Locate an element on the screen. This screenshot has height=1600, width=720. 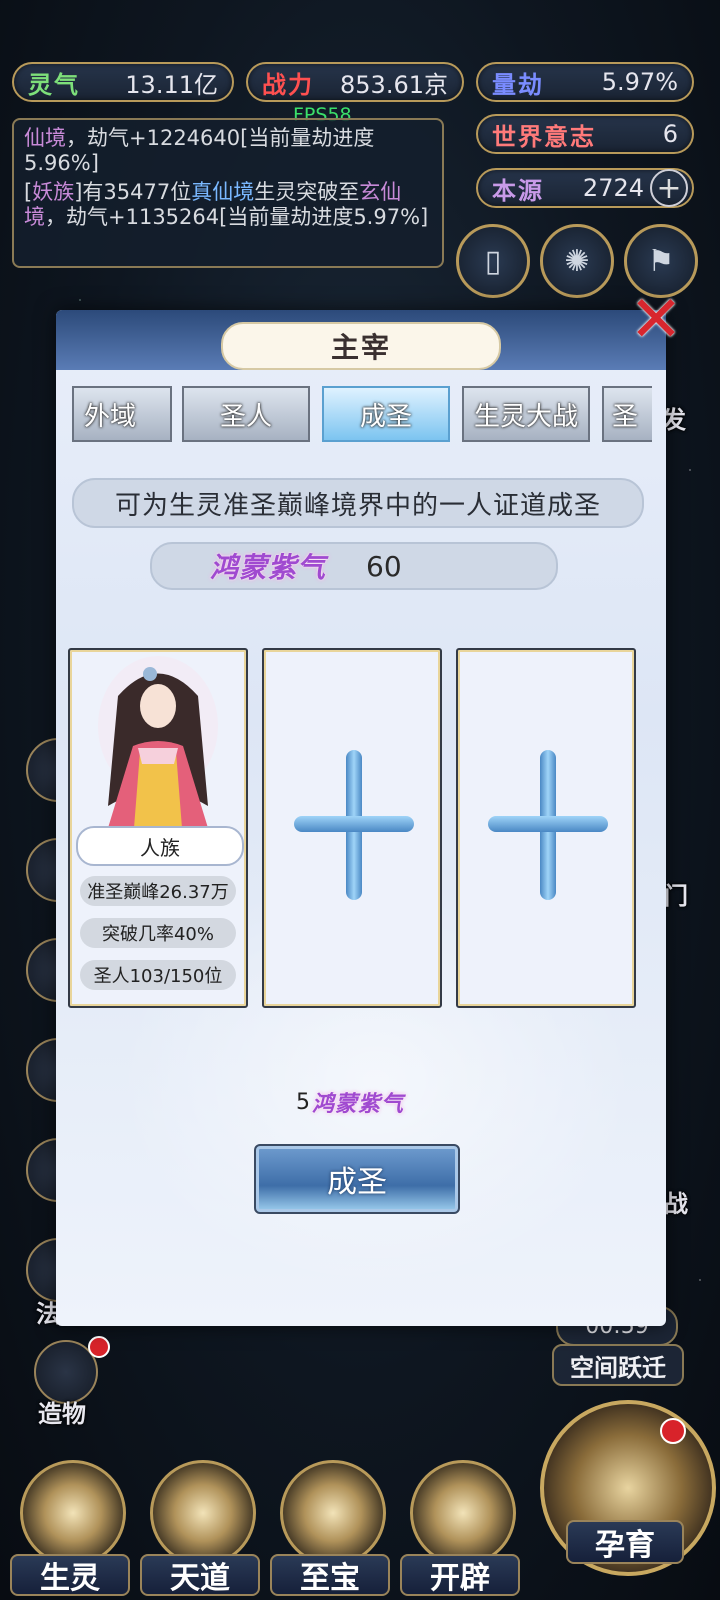
log-realm: 真仙境 is located at coordinates (223, 192).